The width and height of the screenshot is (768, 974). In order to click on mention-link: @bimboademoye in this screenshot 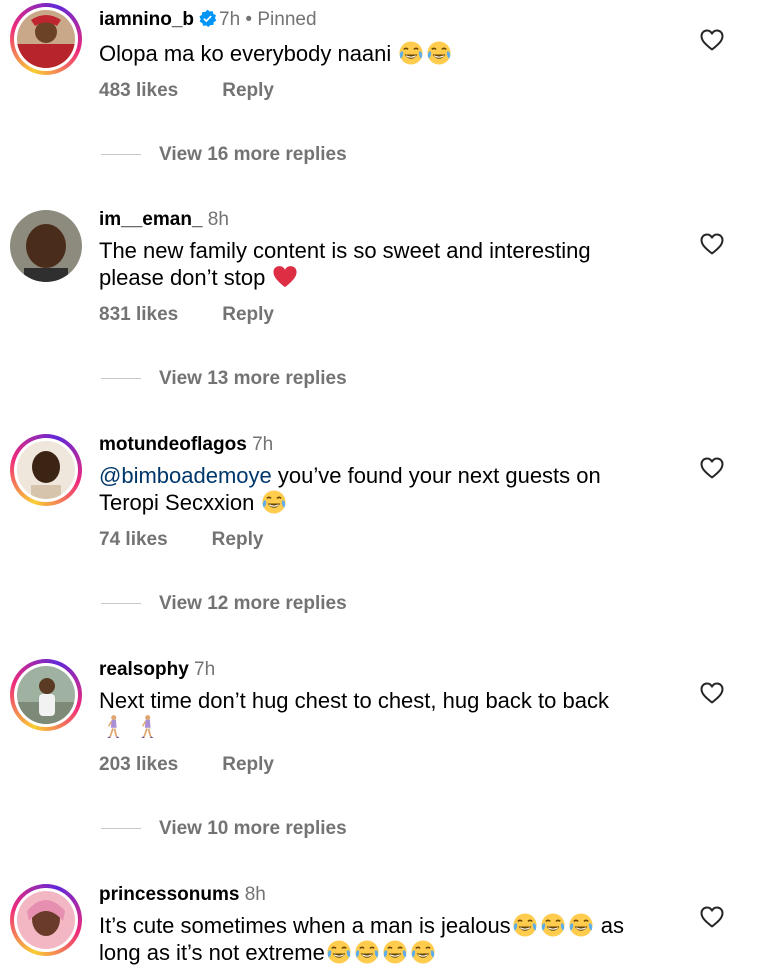, I will do `click(185, 475)`.